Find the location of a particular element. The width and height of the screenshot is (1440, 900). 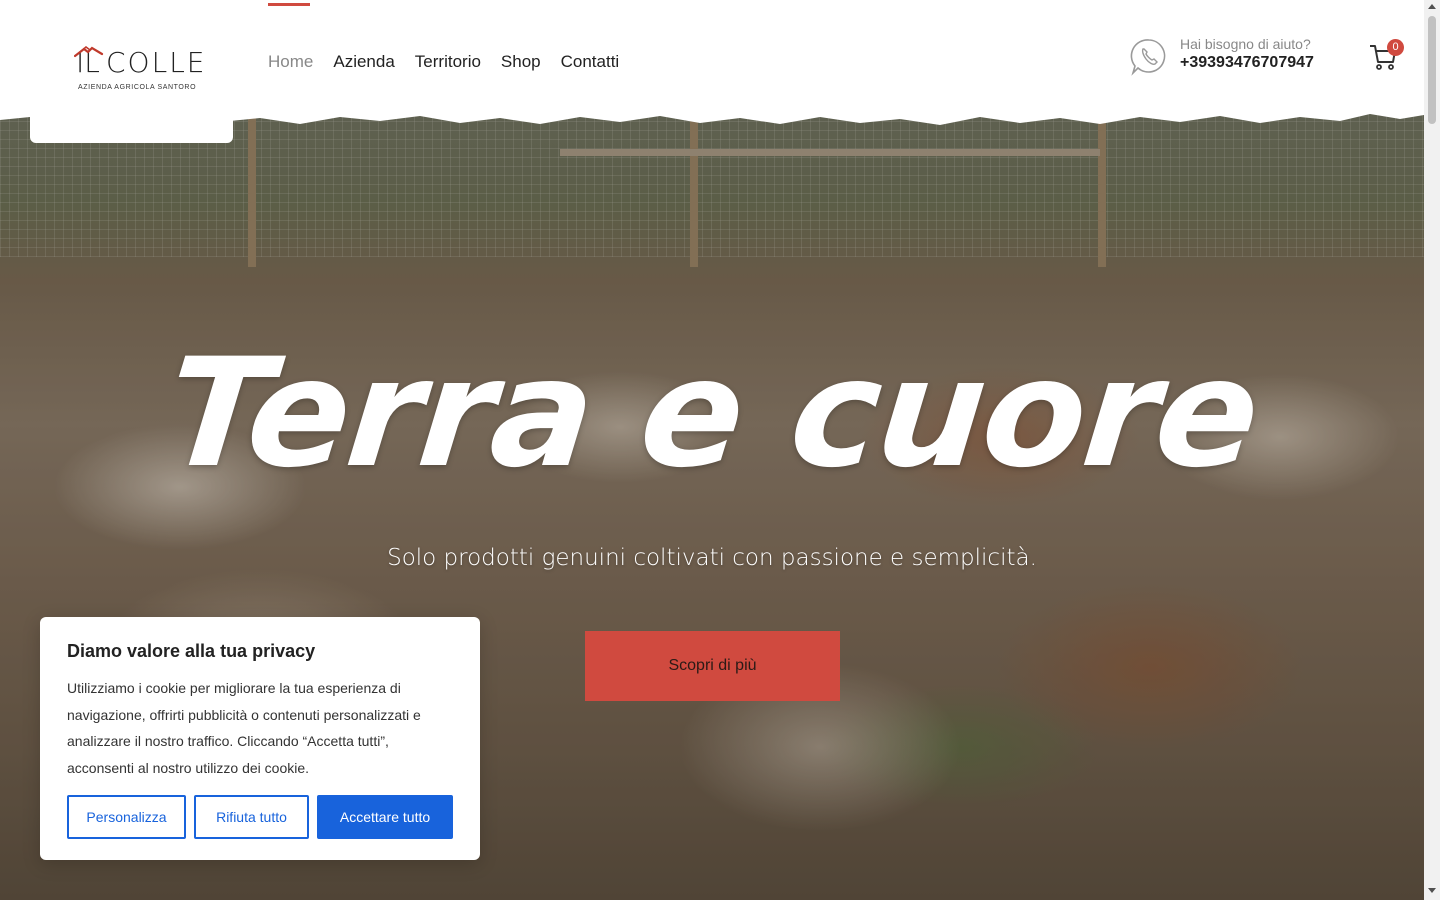

help-title: Hai bisogno di aiuto? is located at coordinates (1245, 44).